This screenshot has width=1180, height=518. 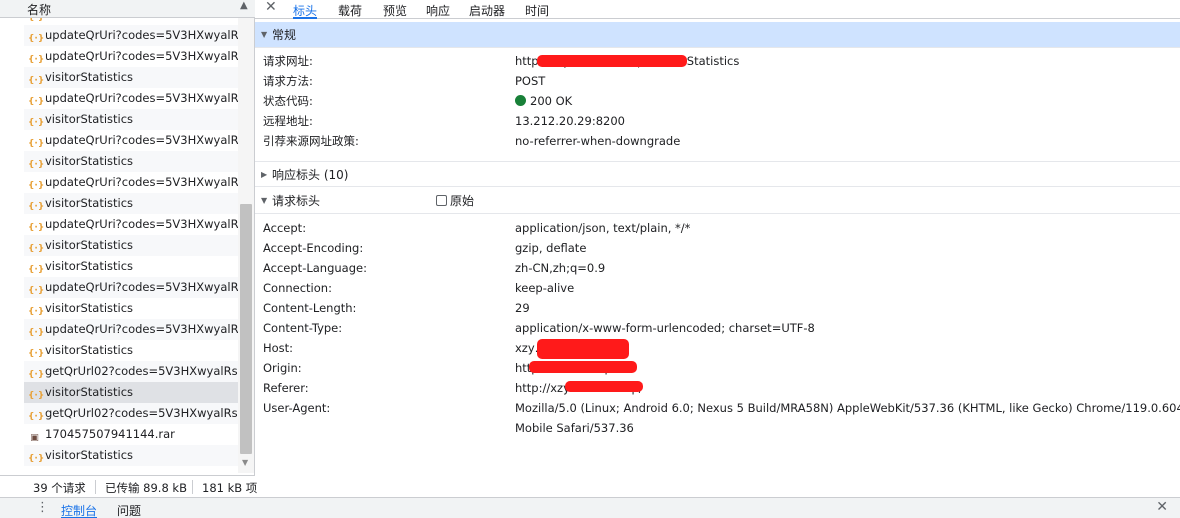 I want to click on file-icon: ▣, so click(x=34, y=438).